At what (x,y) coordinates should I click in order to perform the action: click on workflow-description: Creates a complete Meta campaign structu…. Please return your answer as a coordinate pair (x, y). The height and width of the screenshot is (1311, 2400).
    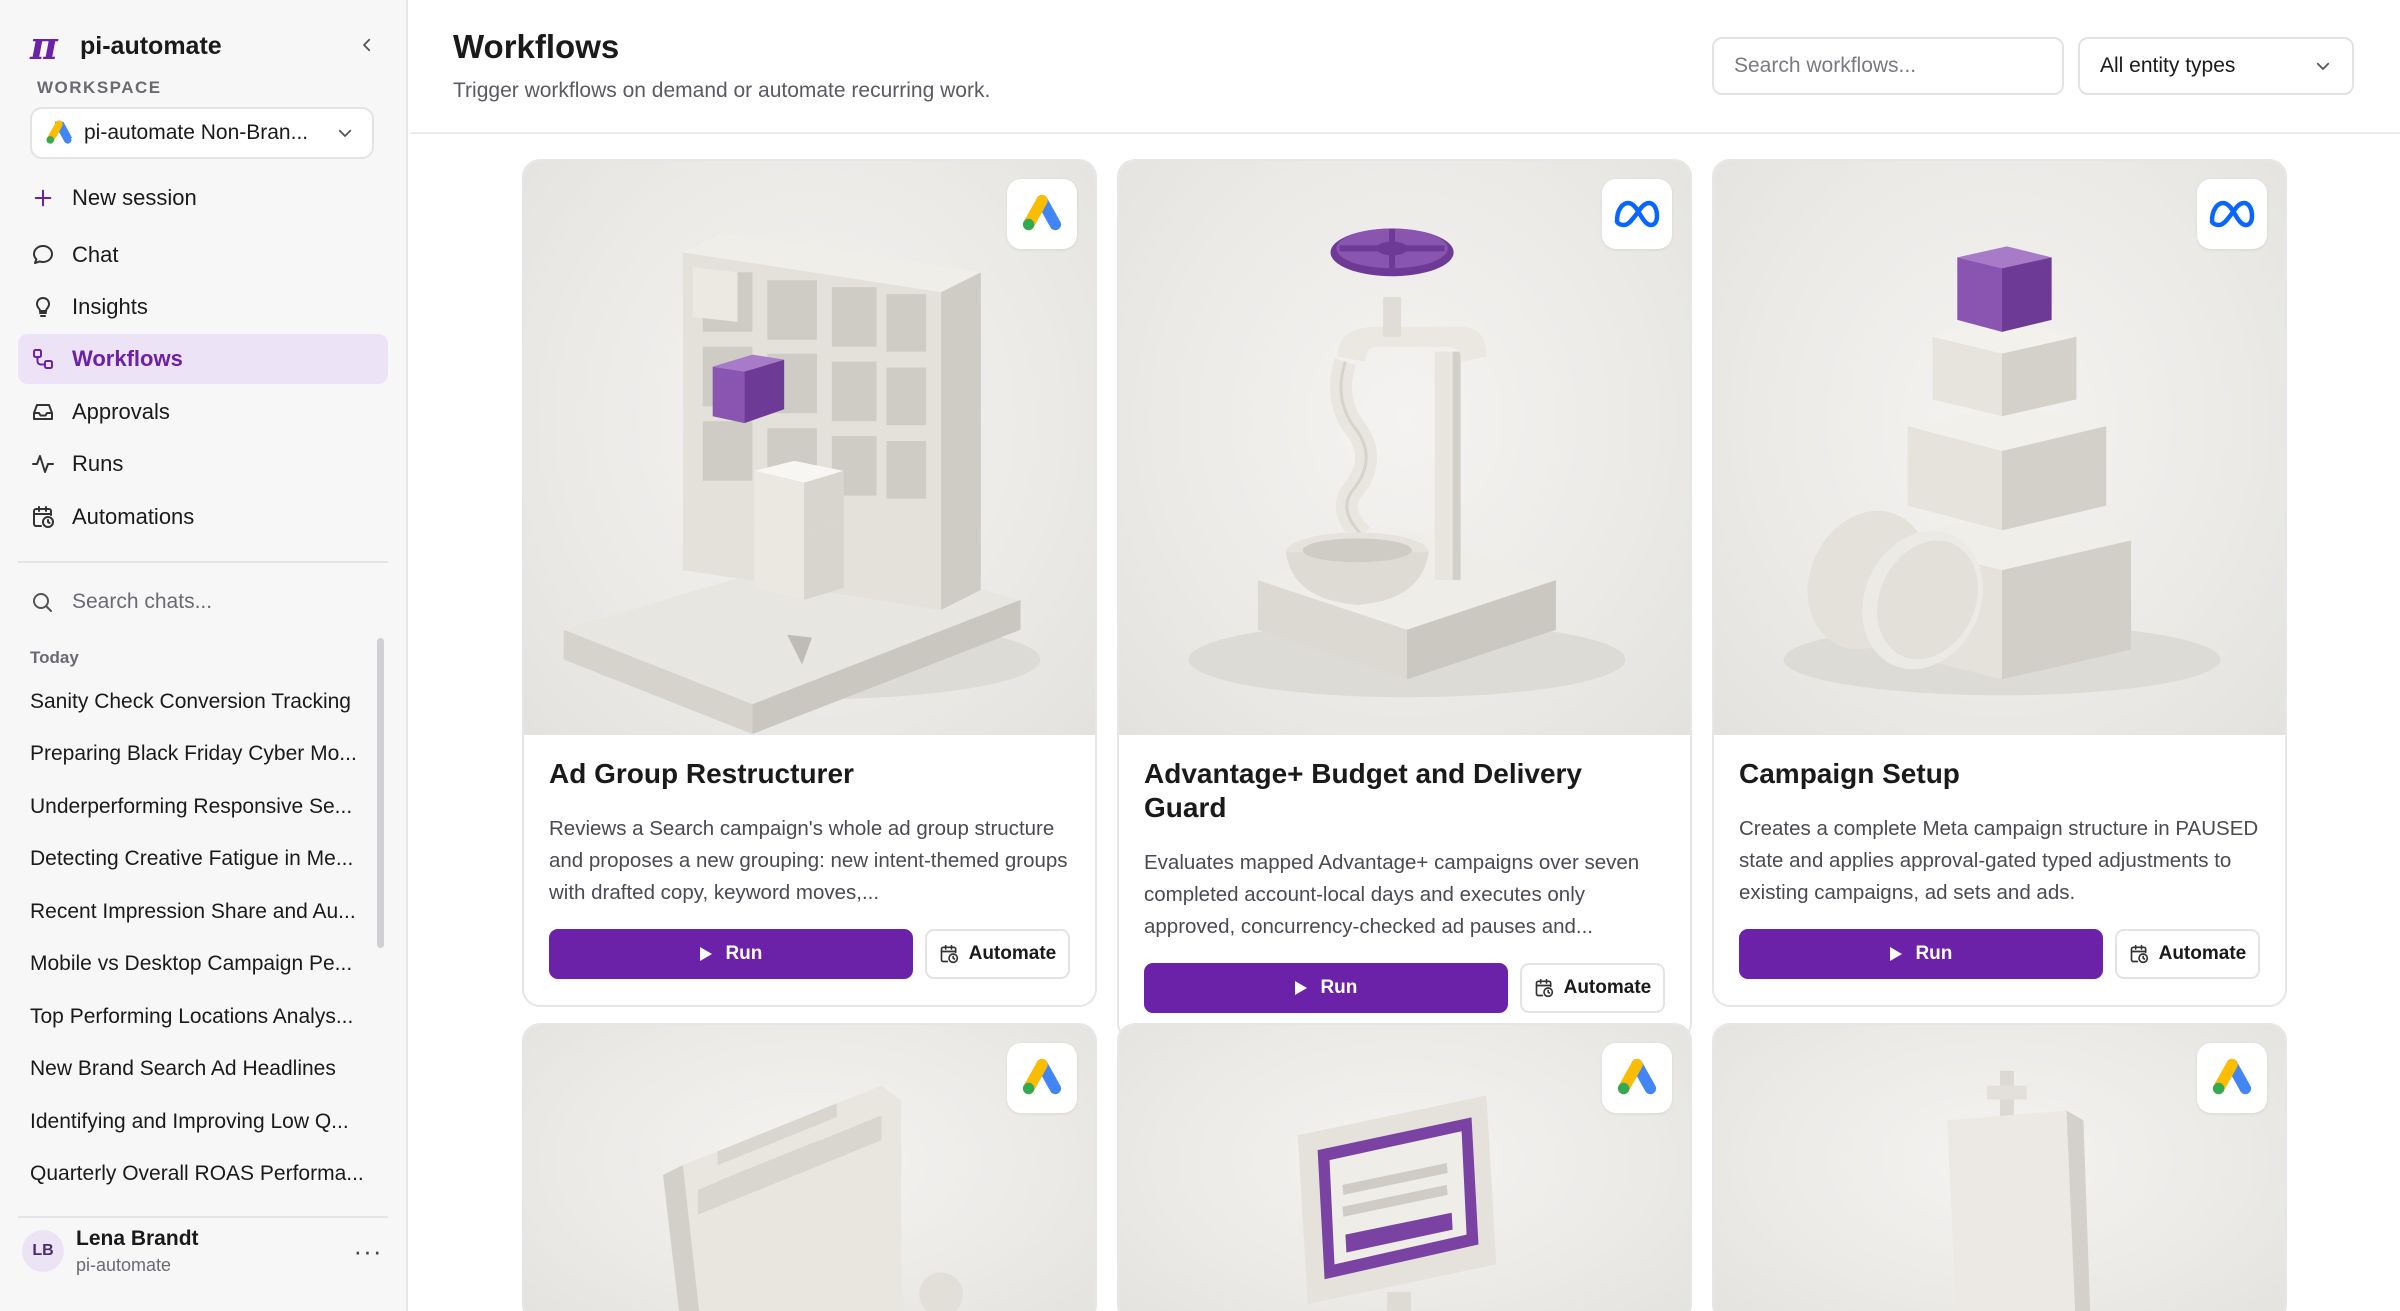
    Looking at the image, I should click on (1999, 860).